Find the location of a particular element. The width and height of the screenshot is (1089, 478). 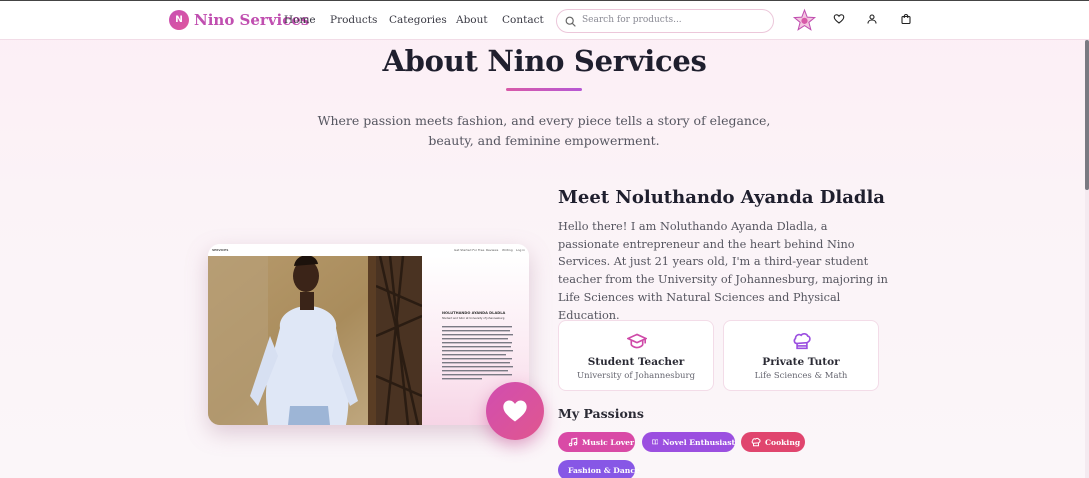

passion-pill-music: Music Lover is located at coordinates (596, 442).